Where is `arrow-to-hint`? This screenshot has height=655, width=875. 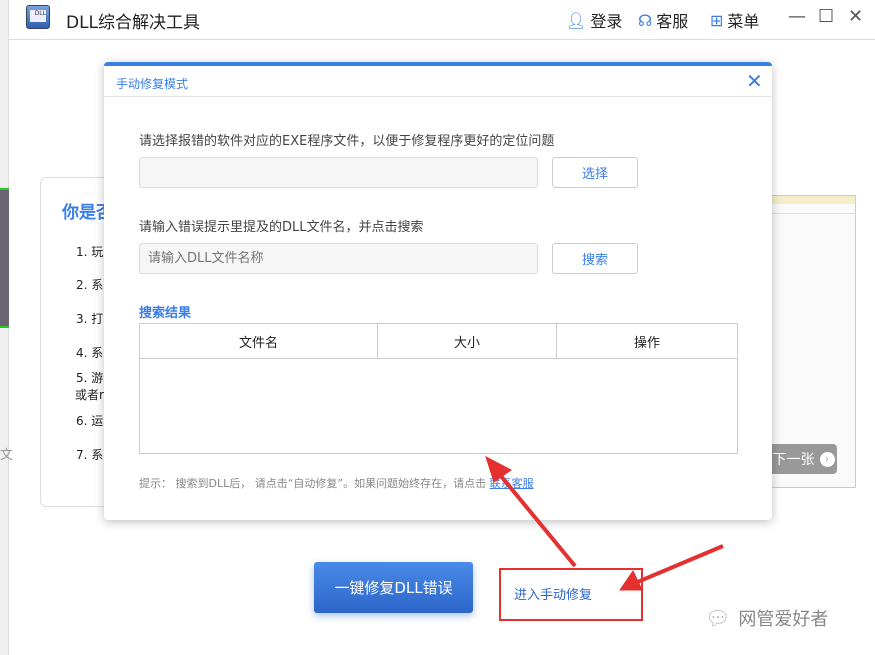 arrow-to-hint is located at coordinates (535, 518).